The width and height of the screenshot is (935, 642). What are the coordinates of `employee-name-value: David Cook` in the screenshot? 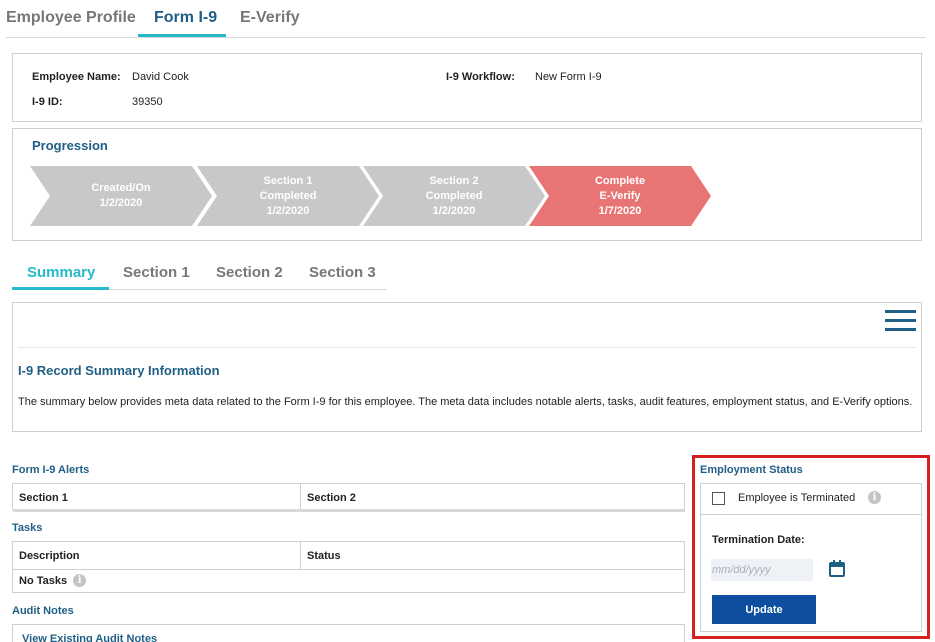 It's located at (160, 77).